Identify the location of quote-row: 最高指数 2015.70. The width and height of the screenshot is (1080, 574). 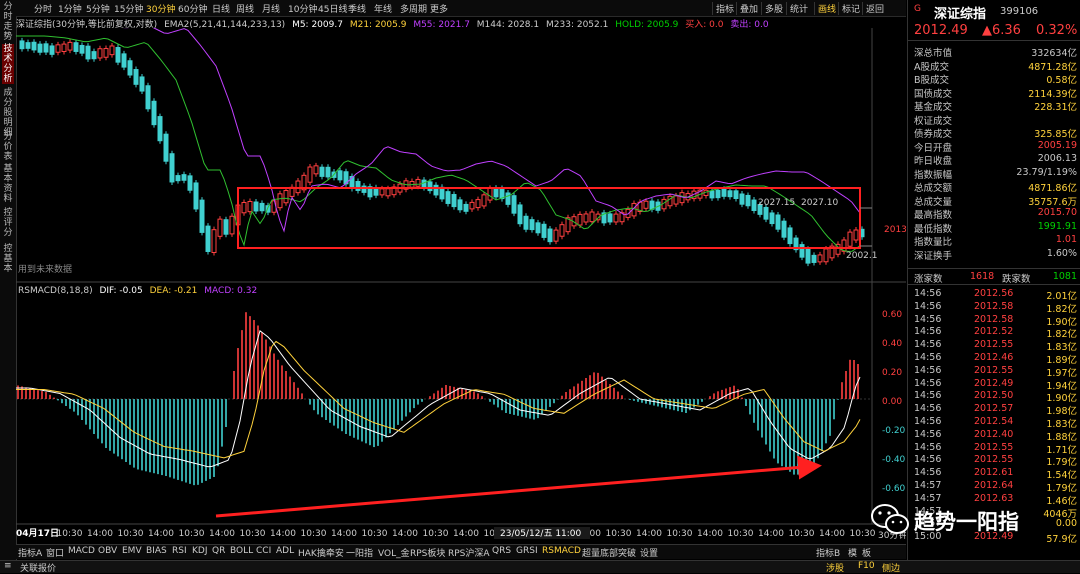
(995, 214).